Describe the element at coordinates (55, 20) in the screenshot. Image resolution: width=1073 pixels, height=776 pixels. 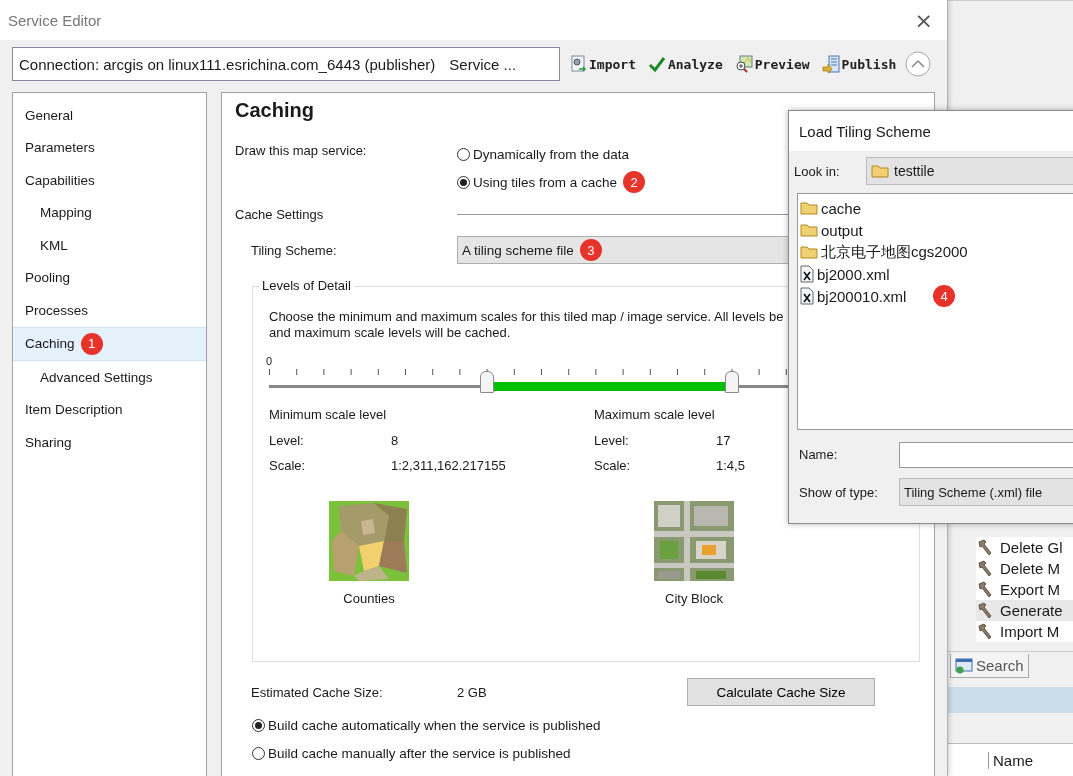
I see `window-title: Service Editor` at that location.